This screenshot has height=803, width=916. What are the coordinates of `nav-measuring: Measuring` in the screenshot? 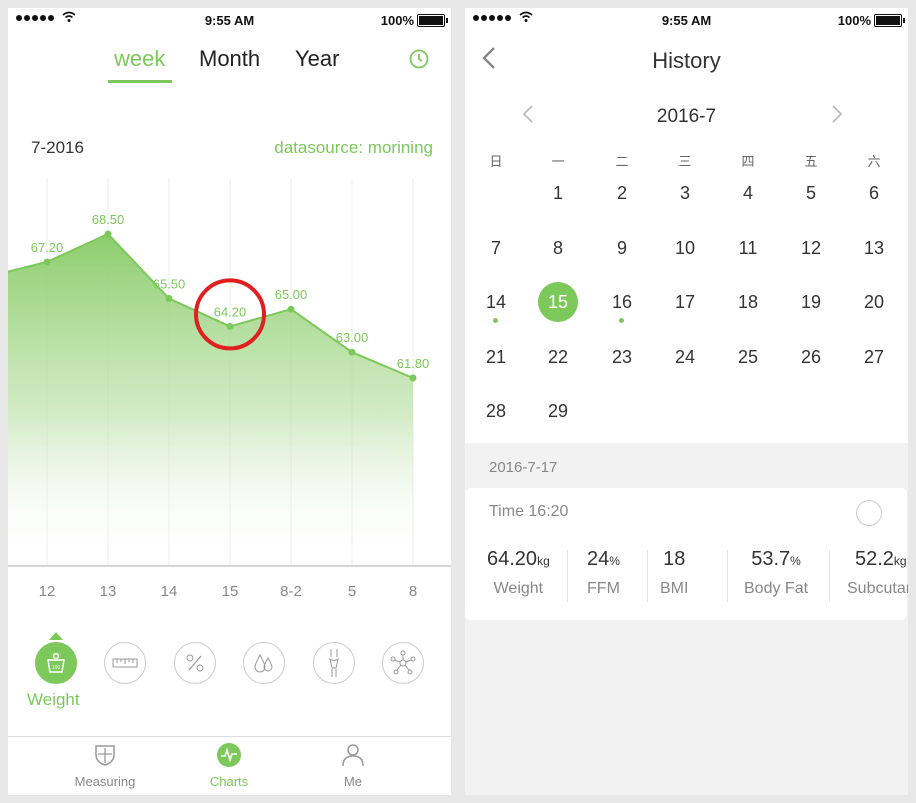 It's located at (105, 766).